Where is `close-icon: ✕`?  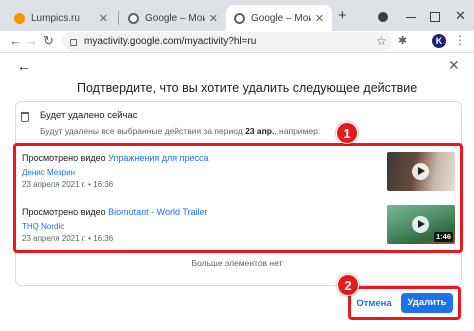
close-icon: ✕ is located at coordinates (454, 65).